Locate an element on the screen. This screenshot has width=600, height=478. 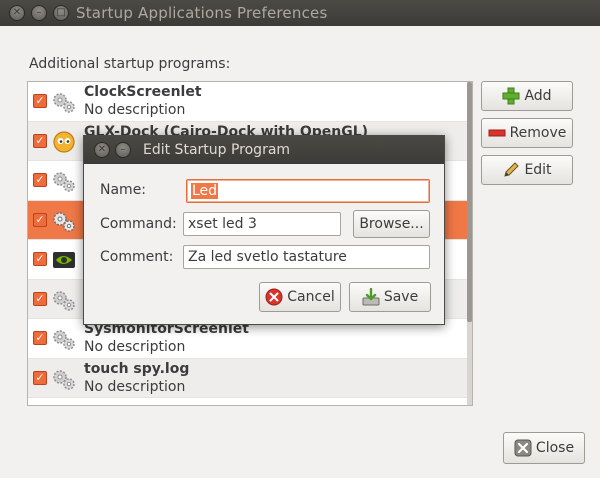
dialog-title: Edit Startup Program is located at coordinates (217, 150).